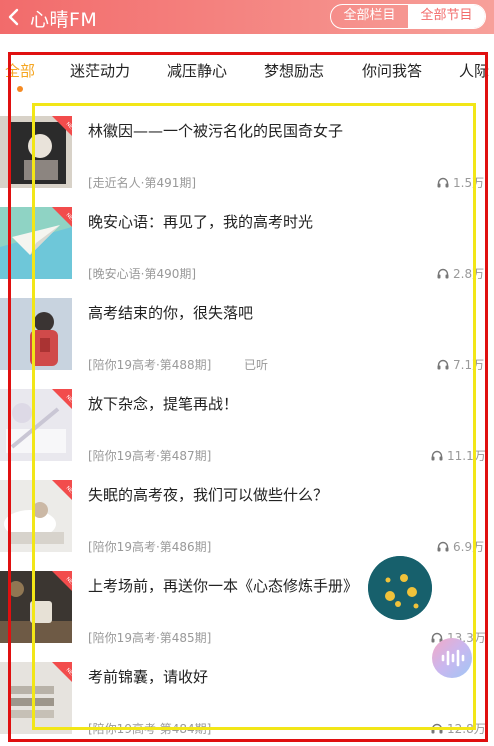  I want to click on tab-qa: 你问我答, so click(392, 70).